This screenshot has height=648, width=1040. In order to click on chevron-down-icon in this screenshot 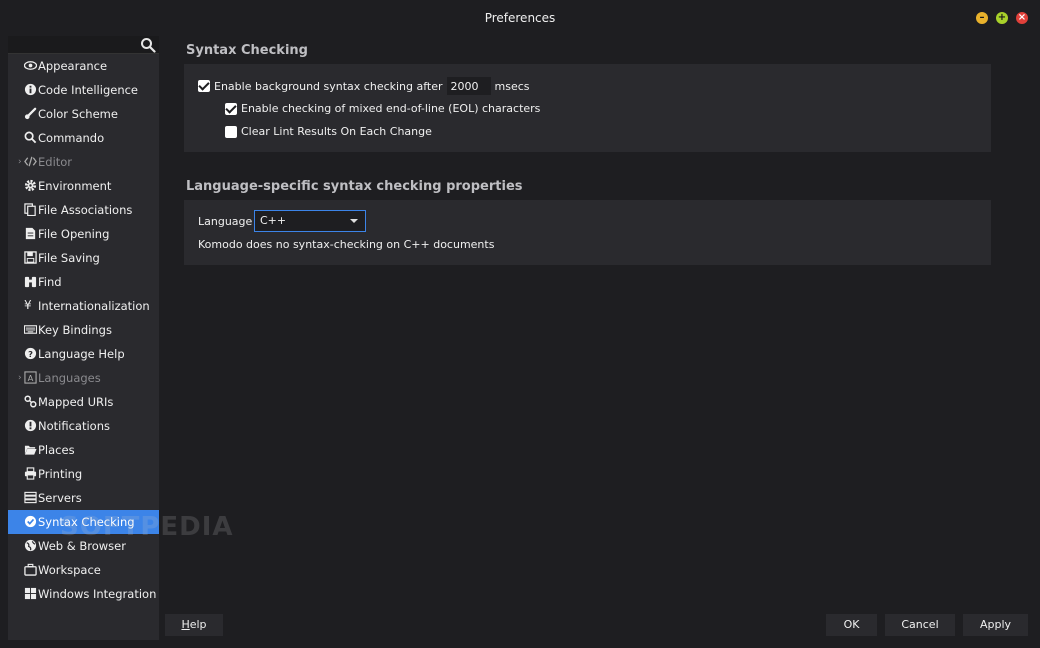, I will do `click(354, 221)`.